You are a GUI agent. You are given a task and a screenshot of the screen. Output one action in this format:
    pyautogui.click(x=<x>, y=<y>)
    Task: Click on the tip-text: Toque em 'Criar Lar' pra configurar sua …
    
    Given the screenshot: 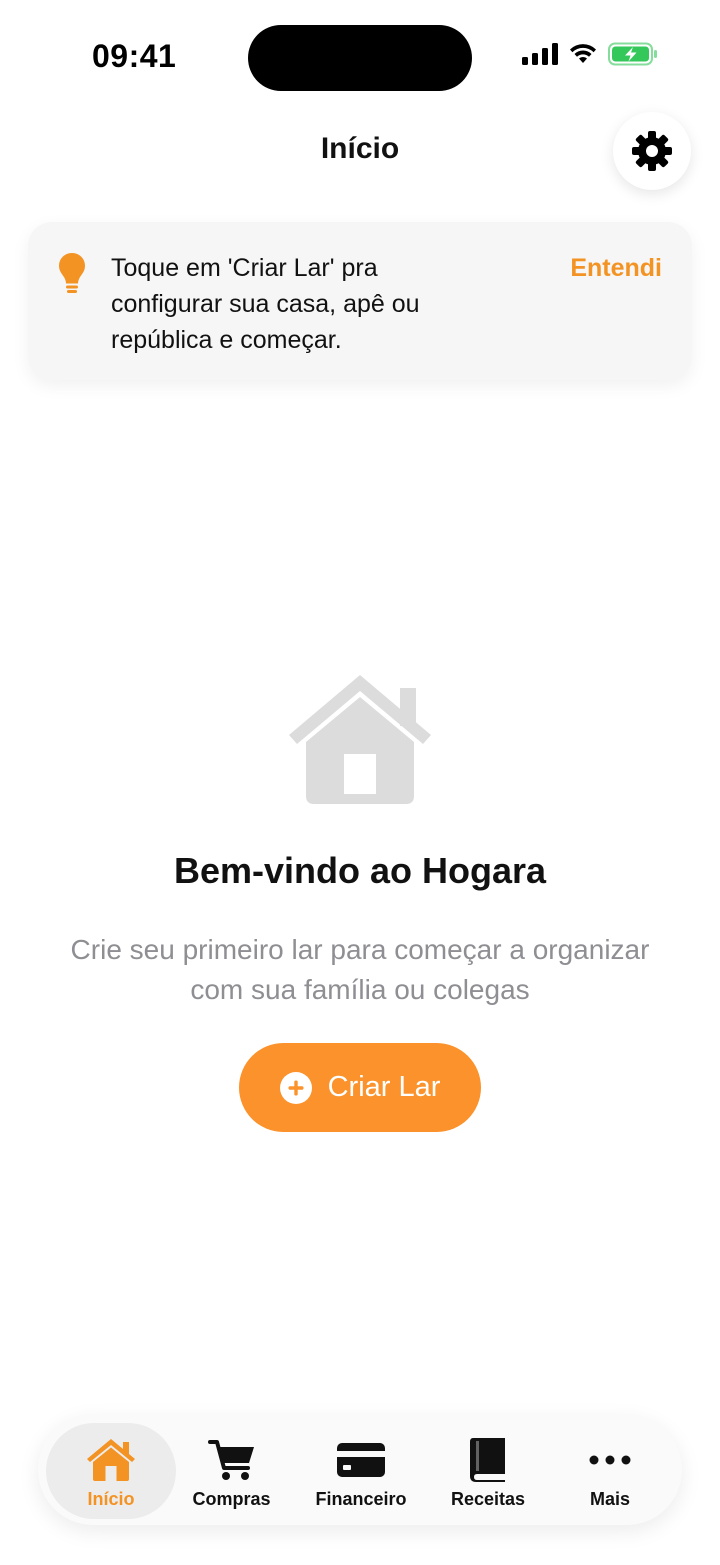 What is the action you would take?
    pyautogui.click(x=265, y=304)
    